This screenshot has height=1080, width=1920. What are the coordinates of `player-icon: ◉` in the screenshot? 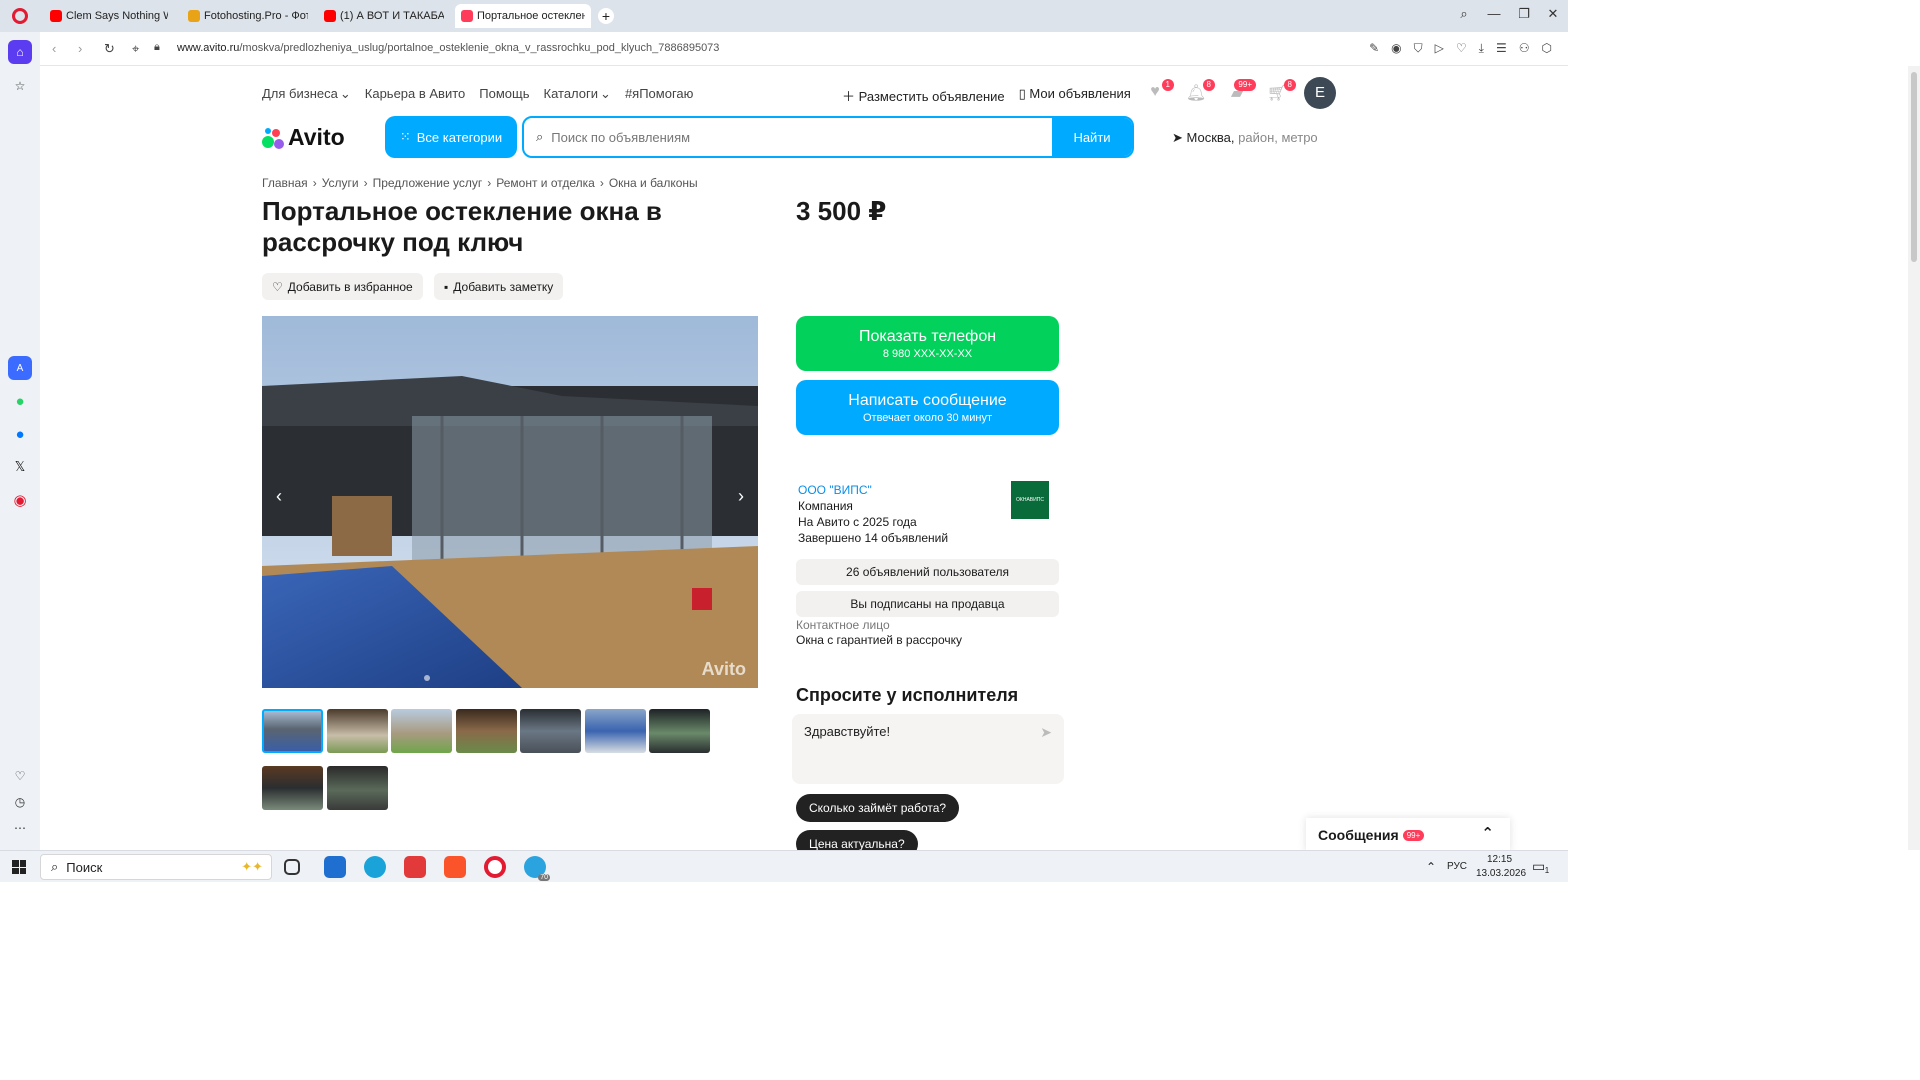 It's located at (20, 500).